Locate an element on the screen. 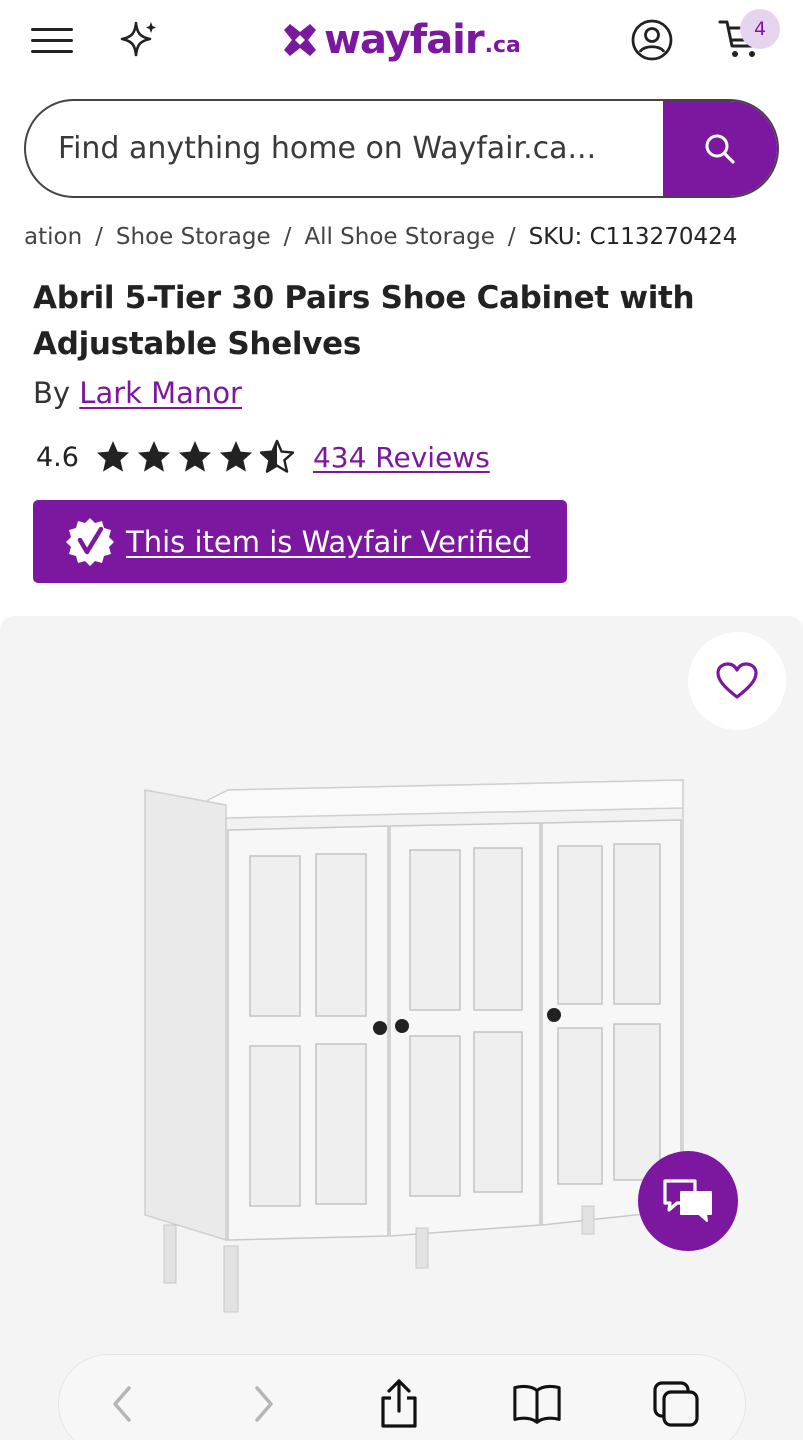 This screenshot has height=1440, width=803. menu-icon is located at coordinates (52, 40).